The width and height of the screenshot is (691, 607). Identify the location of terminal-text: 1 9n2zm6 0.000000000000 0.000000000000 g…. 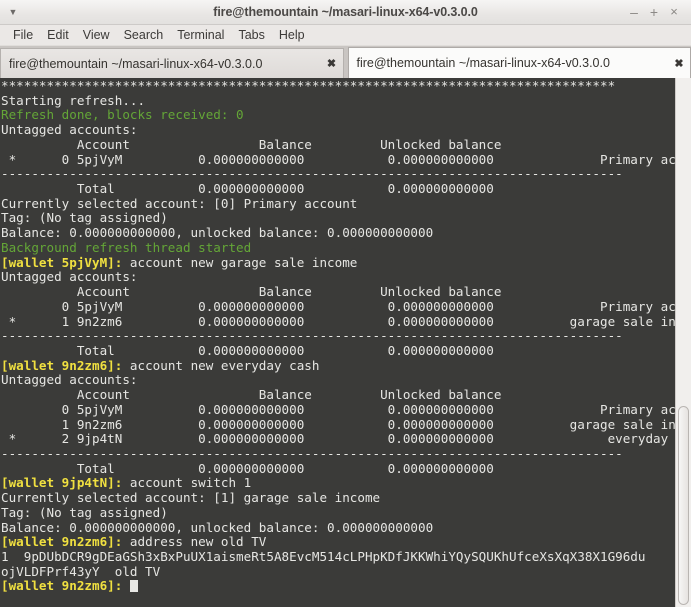
(338, 424).